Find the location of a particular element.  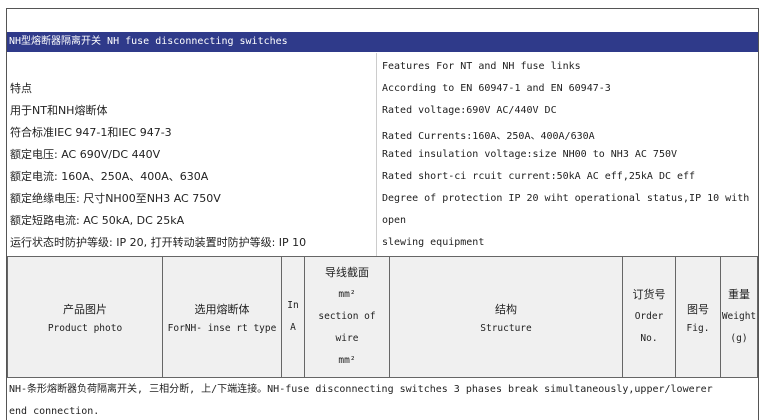

weight-cn-label: 重量 is located at coordinates (739, 294).